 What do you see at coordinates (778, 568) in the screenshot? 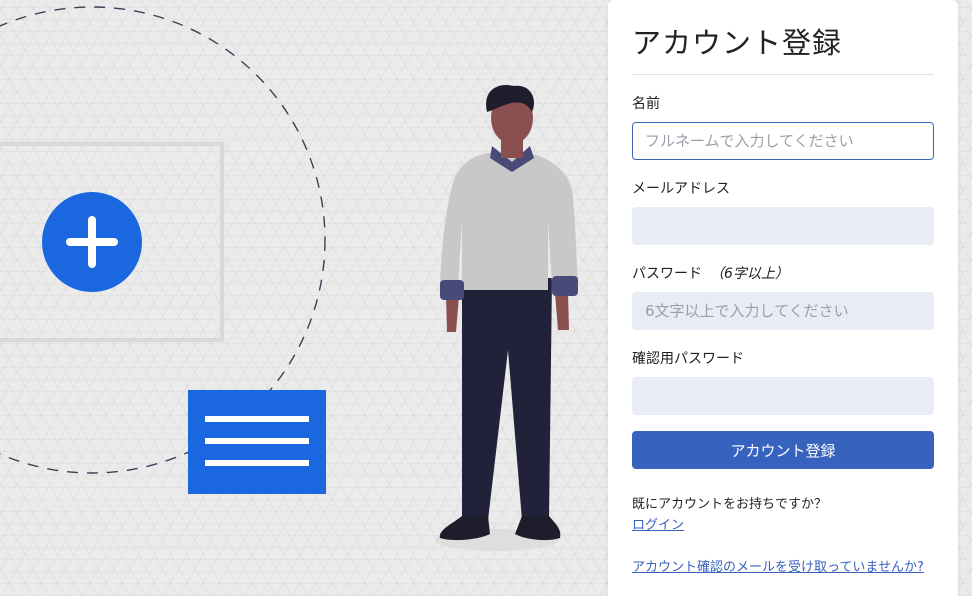
I see `resend-confirmation-link: アカウント確認のメールを受け取っていませんか?` at bounding box center [778, 568].